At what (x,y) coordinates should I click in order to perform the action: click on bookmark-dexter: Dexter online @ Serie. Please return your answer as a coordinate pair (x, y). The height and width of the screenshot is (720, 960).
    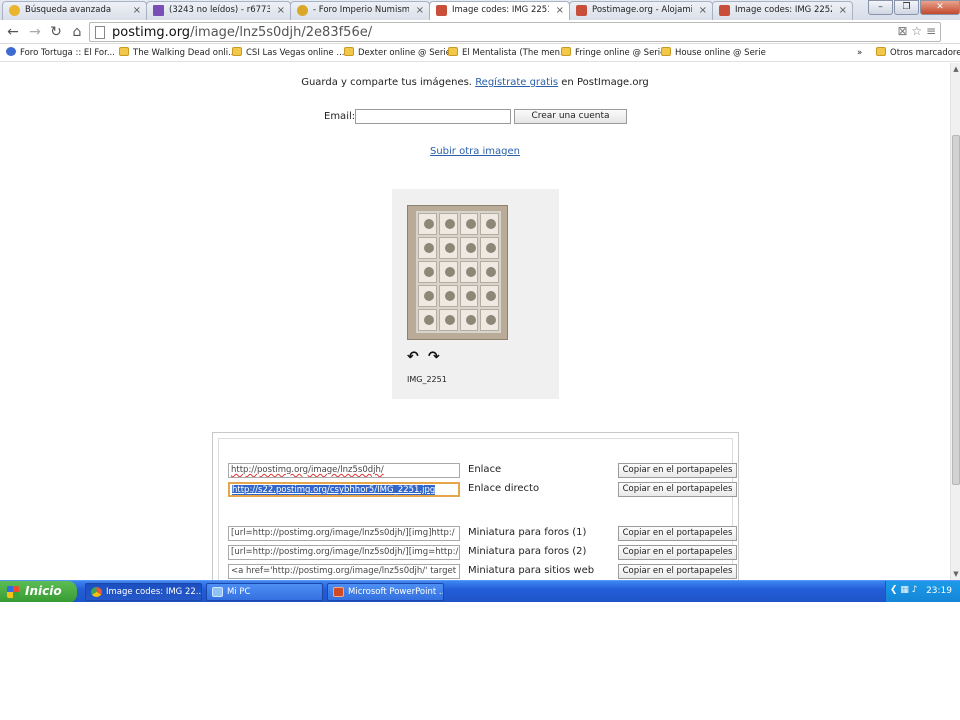
    Looking at the image, I should click on (397, 53).